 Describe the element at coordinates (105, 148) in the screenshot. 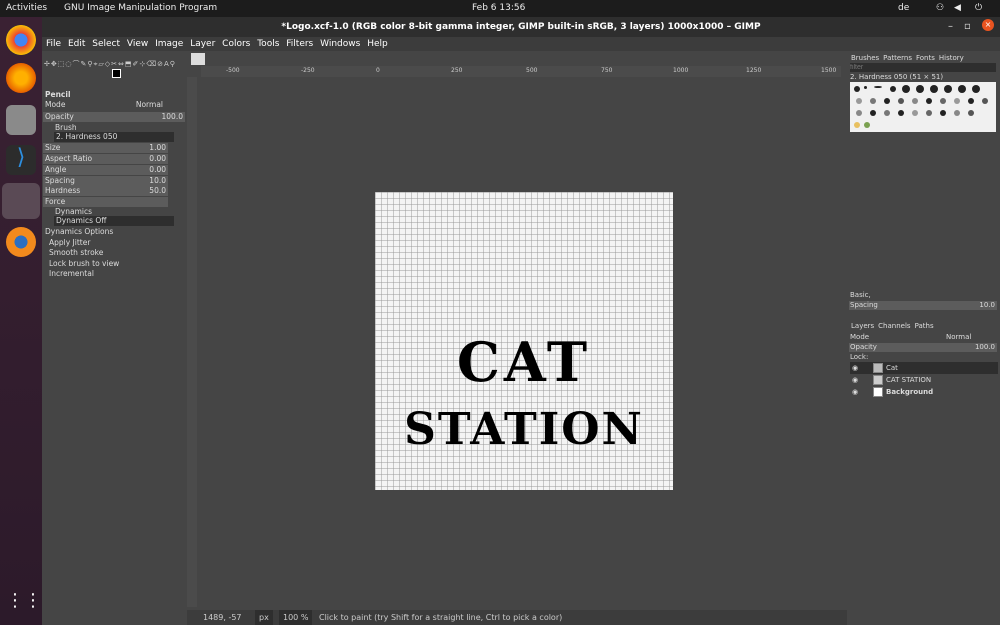

I see `size-slider: Size 1.00` at that location.